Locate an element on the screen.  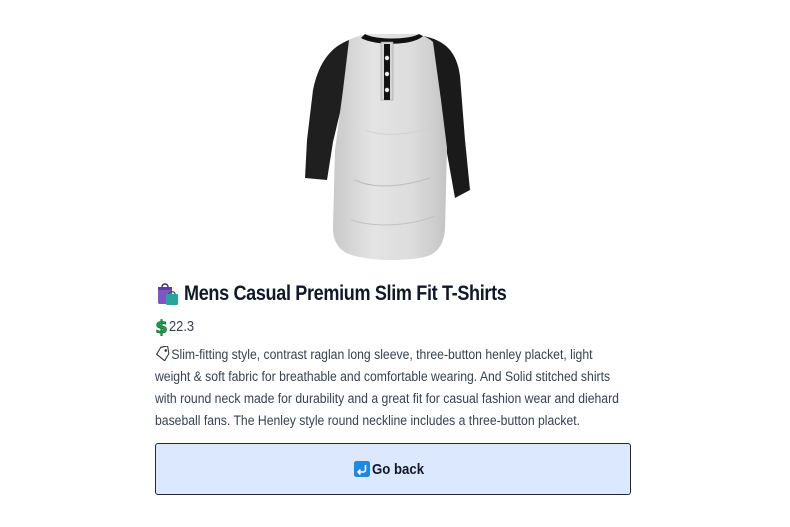
return-arrow-icon is located at coordinates (362, 469).